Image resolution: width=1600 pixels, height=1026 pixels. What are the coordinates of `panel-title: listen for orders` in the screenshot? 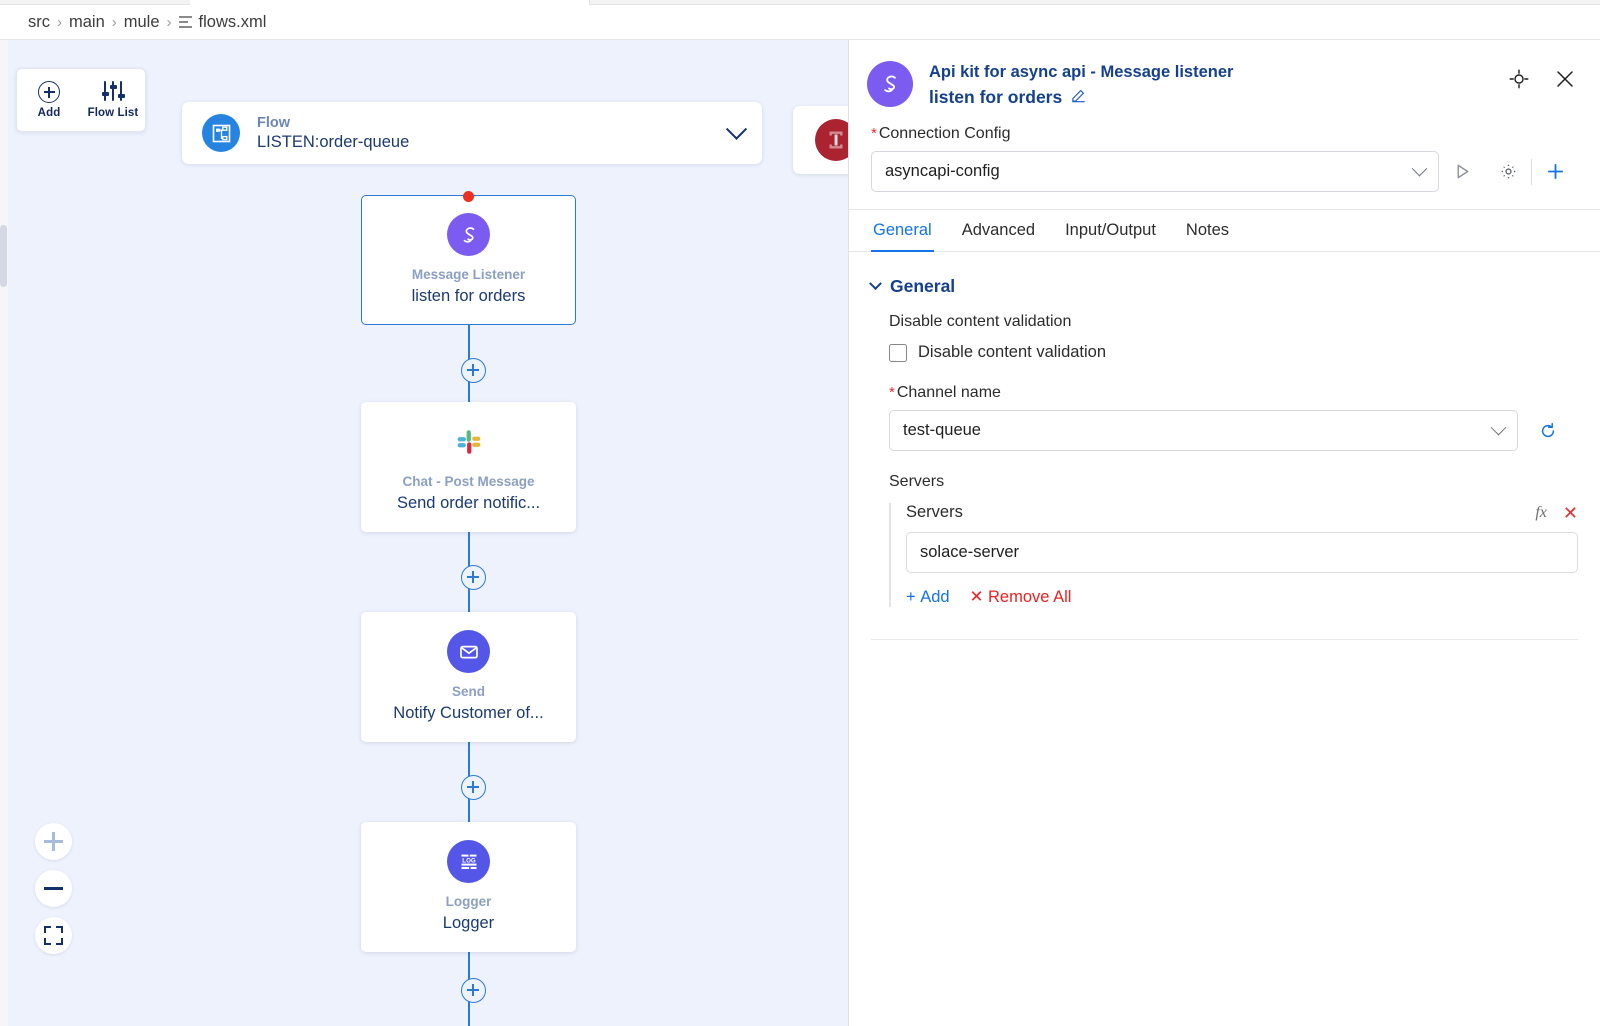 It's located at (996, 96).